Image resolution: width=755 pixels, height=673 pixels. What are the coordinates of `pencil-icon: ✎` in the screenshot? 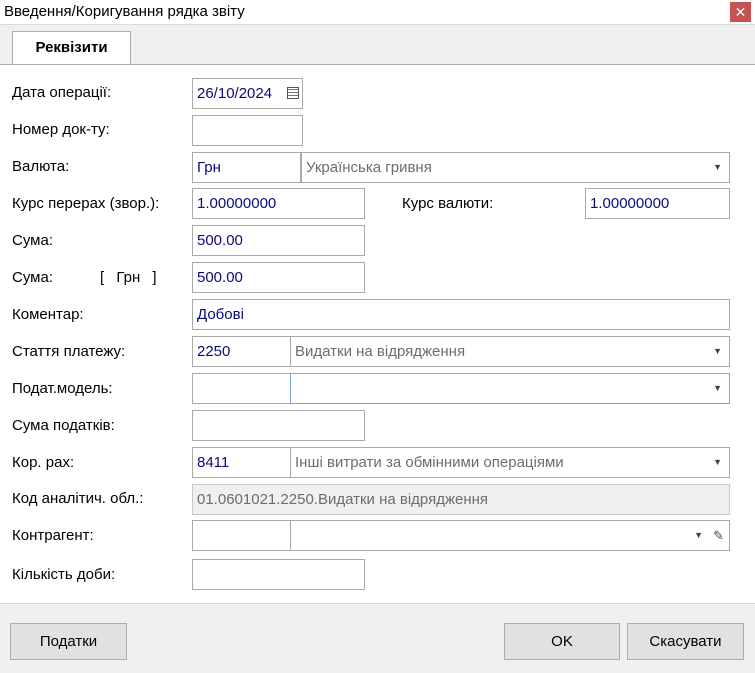 It's located at (718, 535).